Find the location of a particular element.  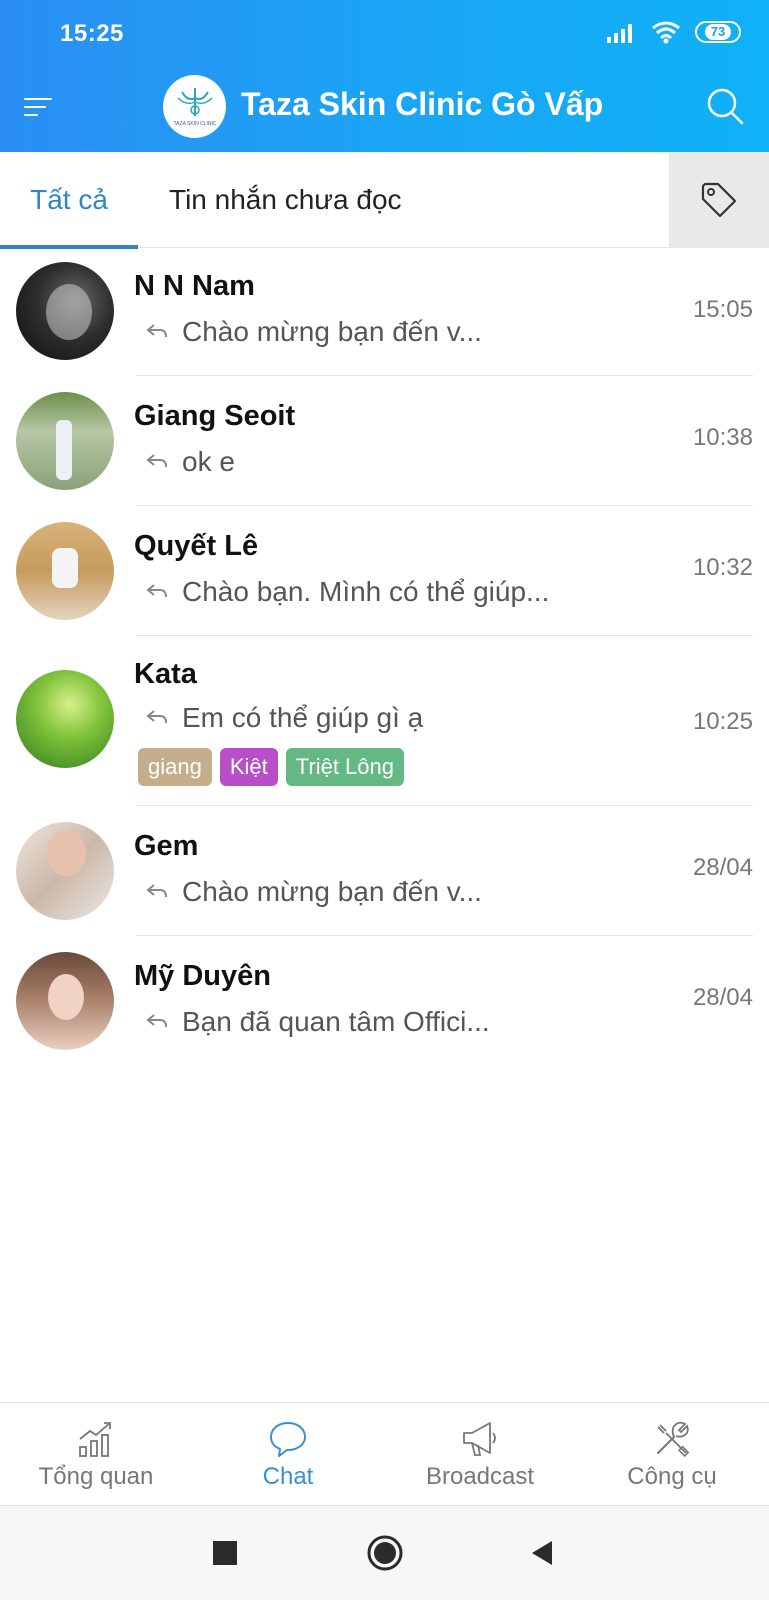

label-tag: giang is located at coordinates (175, 767).